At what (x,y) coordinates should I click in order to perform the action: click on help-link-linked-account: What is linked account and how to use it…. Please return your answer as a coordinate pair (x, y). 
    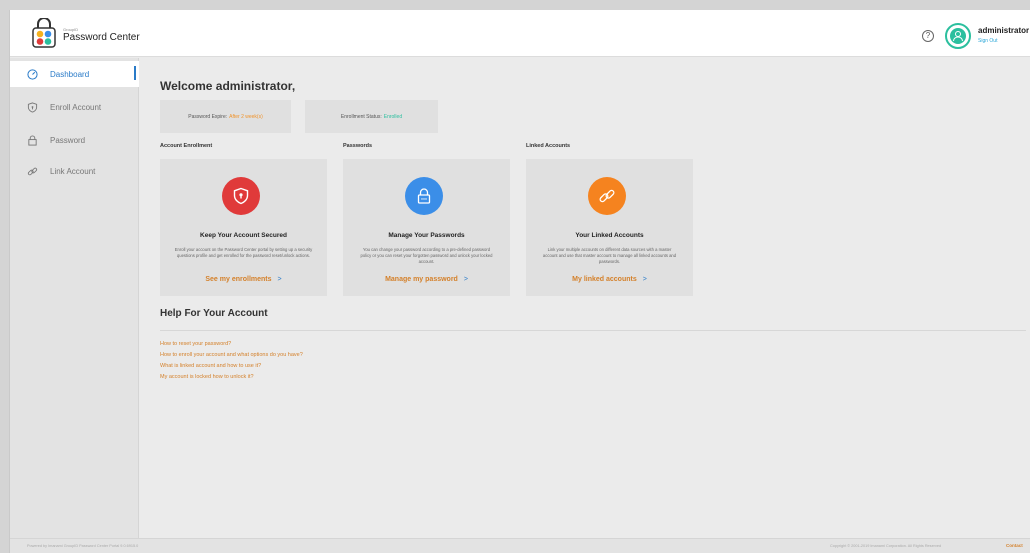
    Looking at the image, I should click on (210, 366).